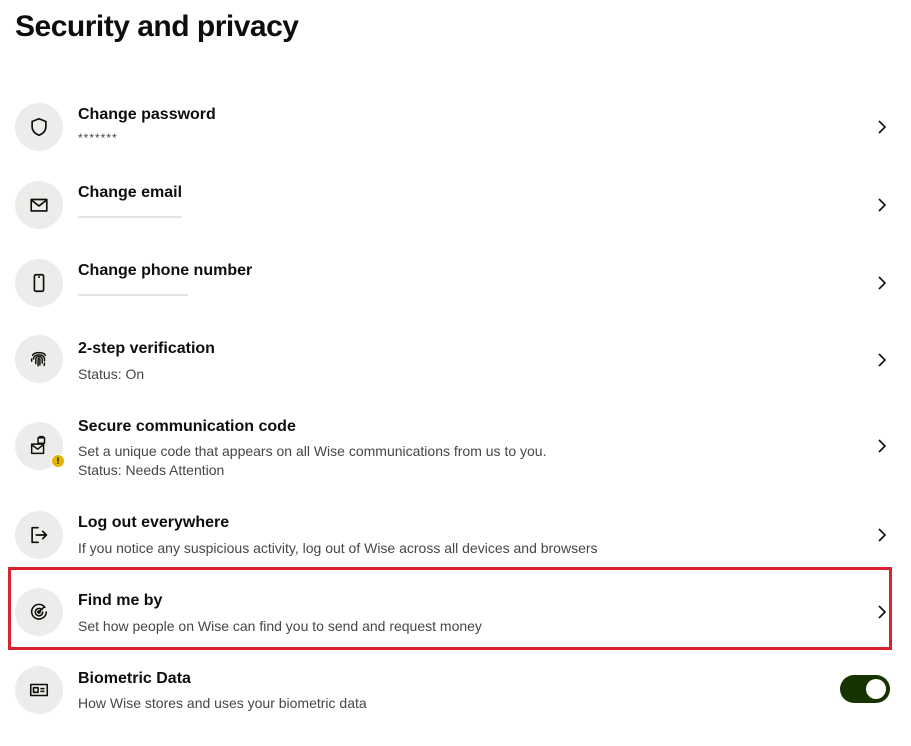 This screenshot has width=911, height=746. I want to click on two-step-status: Status: On, so click(111, 374).